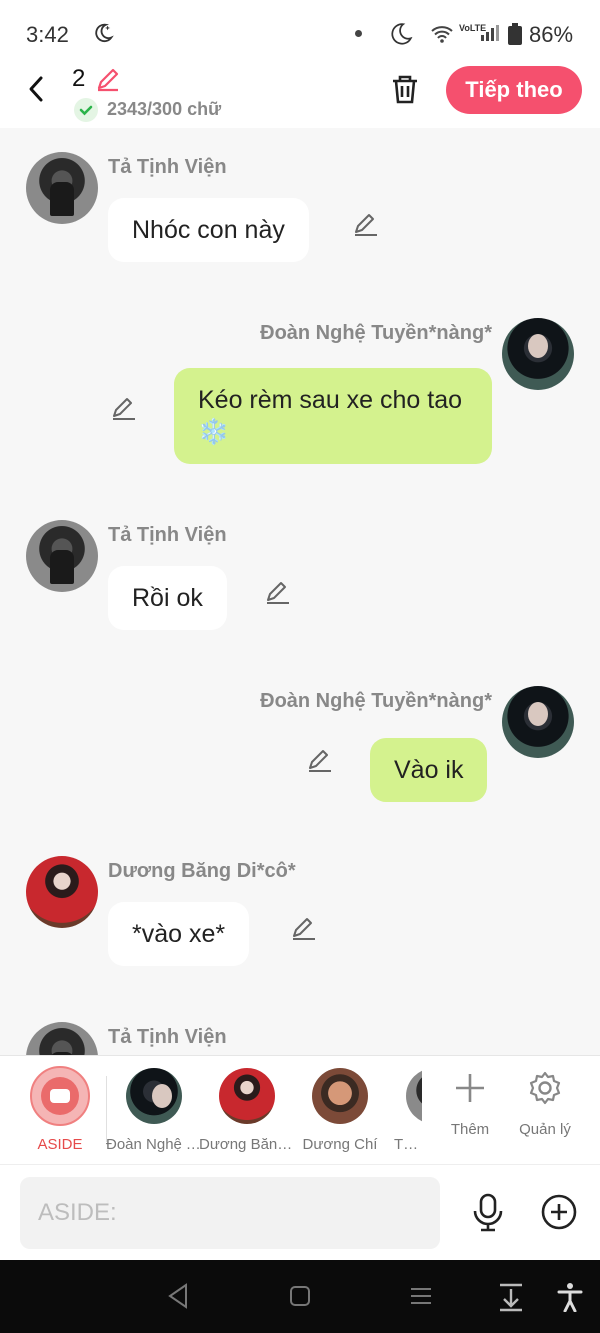  Describe the element at coordinates (545, 1088) in the screenshot. I see `gear-icon` at that location.